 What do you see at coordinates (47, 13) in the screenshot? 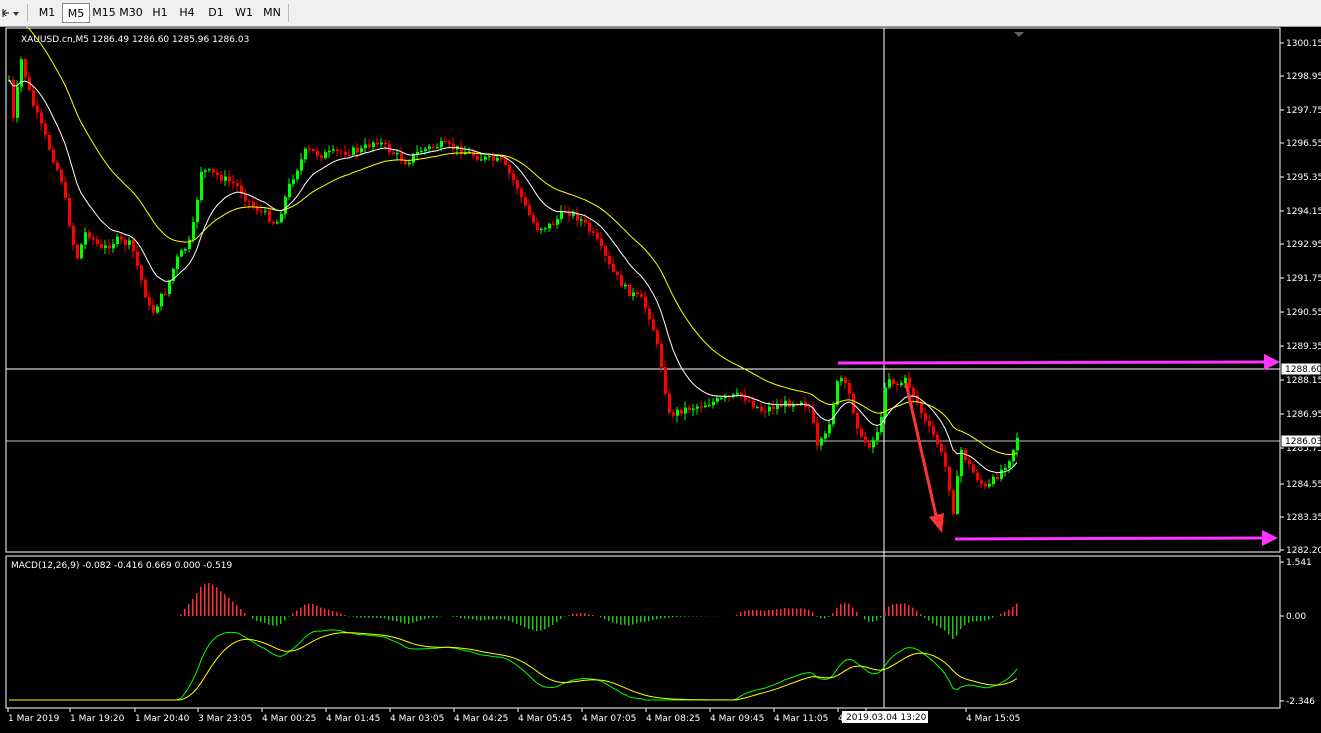
I see `timeframe-m1-button: M1` at bounding box center [47, 13].